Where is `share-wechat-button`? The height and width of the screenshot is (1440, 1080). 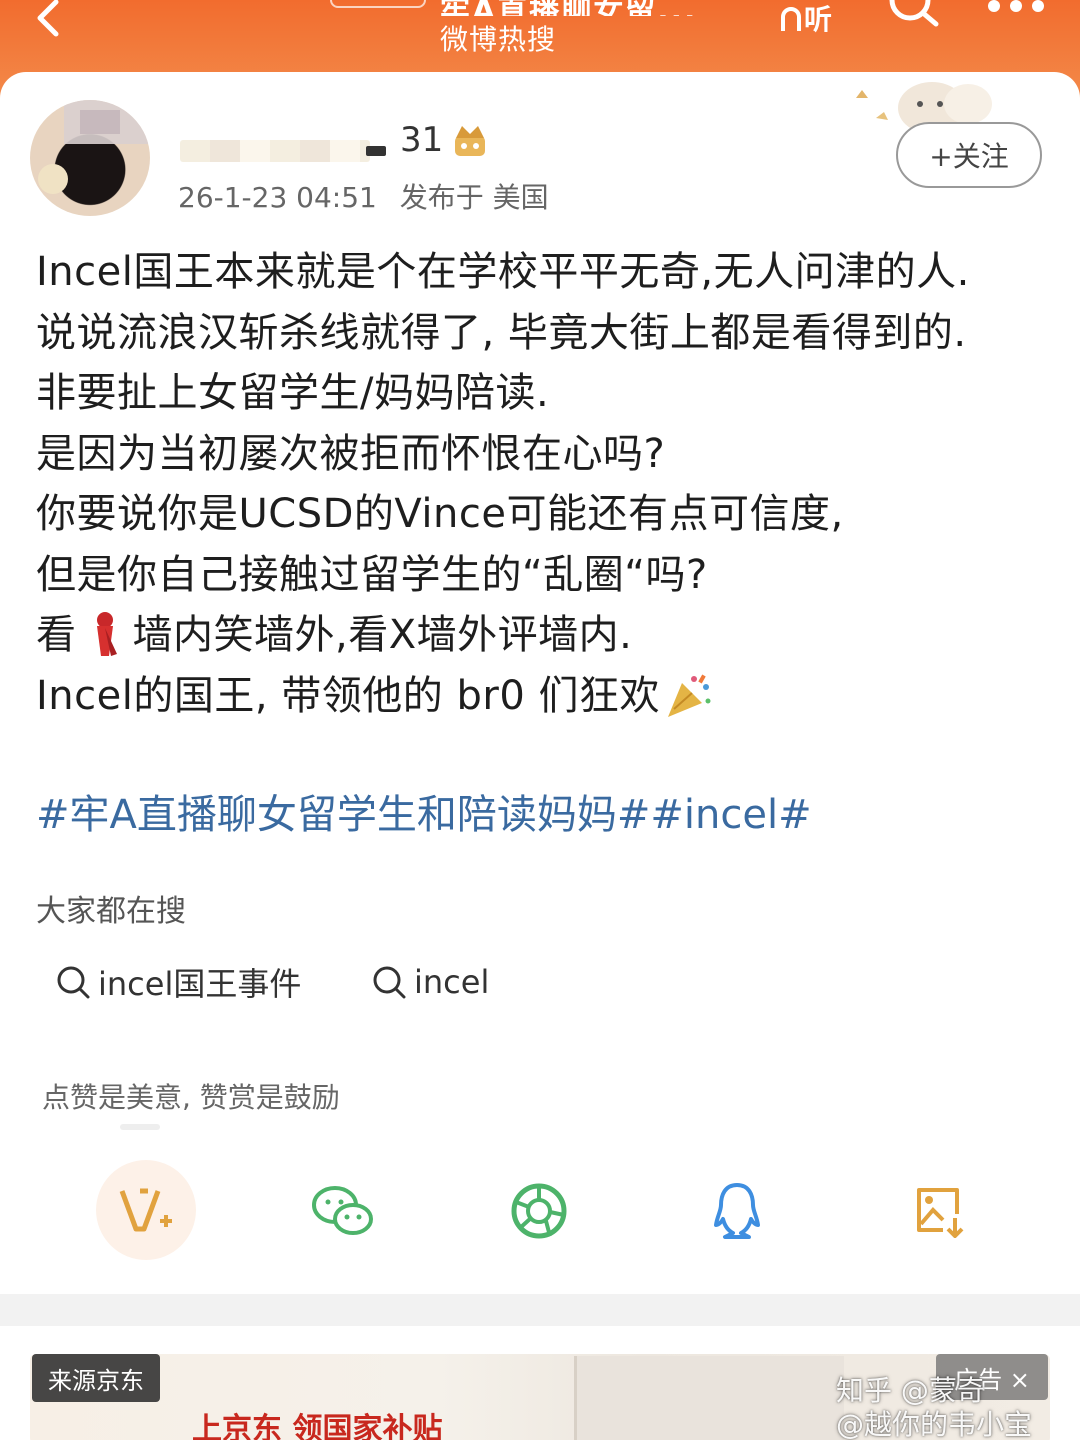
share-wechat-button is located at coordinates (343, 1211).